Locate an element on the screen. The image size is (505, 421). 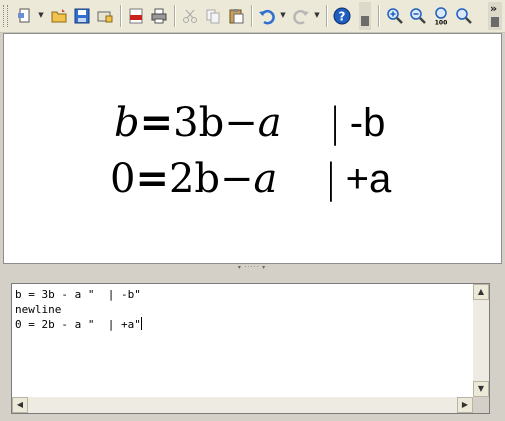
save-as-button is located at coordinates (105, 16).